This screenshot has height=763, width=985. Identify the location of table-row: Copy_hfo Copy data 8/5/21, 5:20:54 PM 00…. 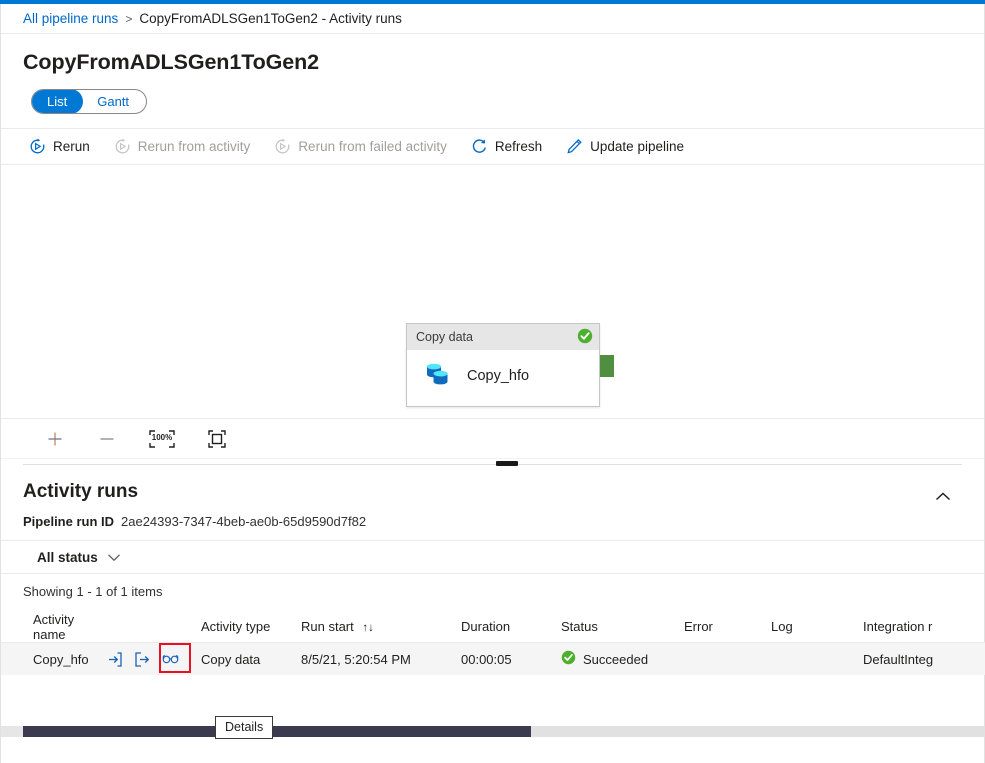
(493, 658).